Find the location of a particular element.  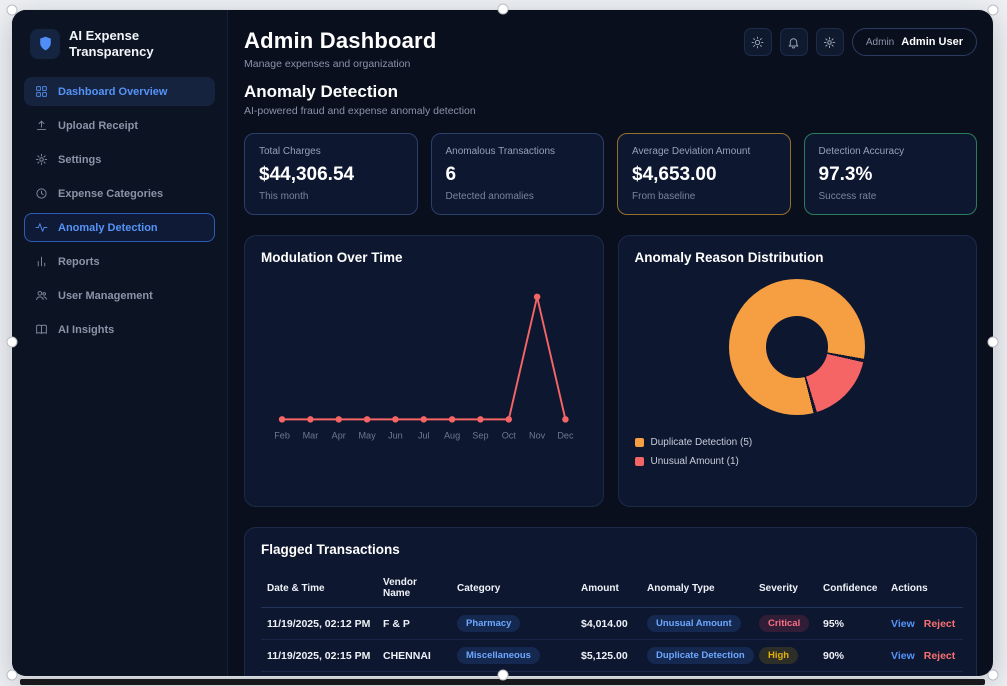

sun-icon is located at coordinates (757, 42).